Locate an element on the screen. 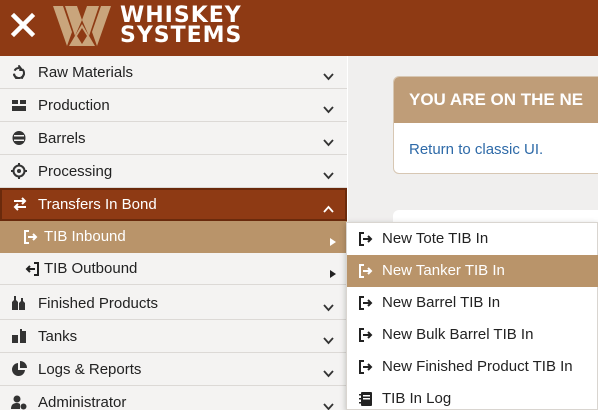 The image size is (598, 410). sidebar-item-label: Raw Materials is located at coordinates (86, 72).